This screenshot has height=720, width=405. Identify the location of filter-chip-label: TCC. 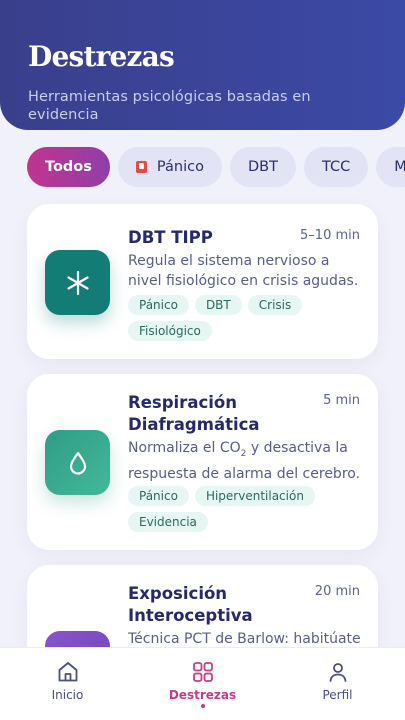
(336, 167).